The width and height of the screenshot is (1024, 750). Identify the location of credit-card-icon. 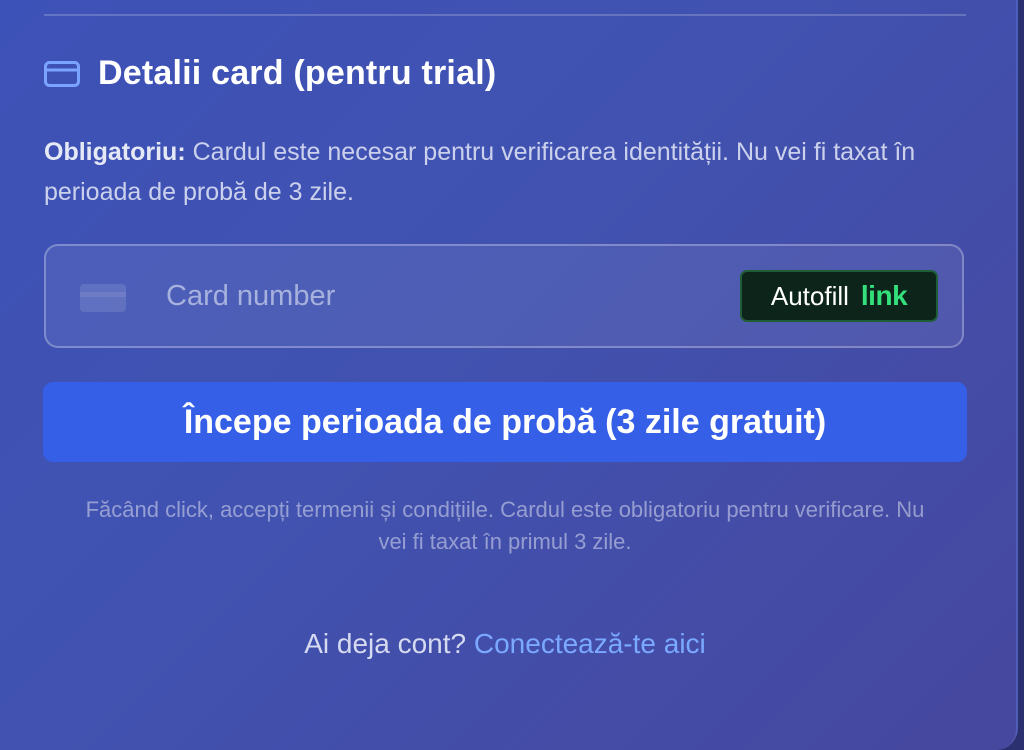
(62, 73).